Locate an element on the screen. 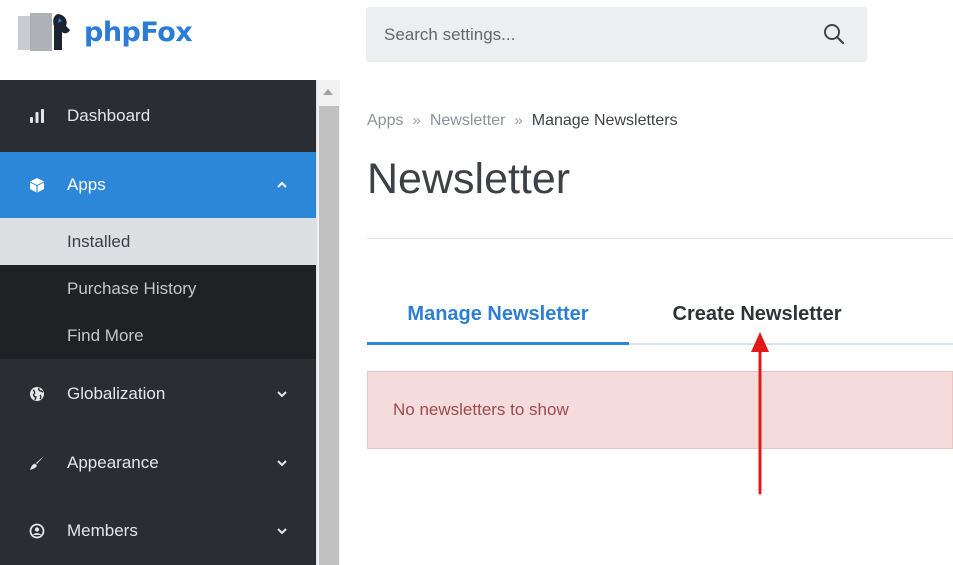 Image resolution: width=953 pixels, height=565 pixels. brand-logo: phpFox is located at coordinates (105, 32).